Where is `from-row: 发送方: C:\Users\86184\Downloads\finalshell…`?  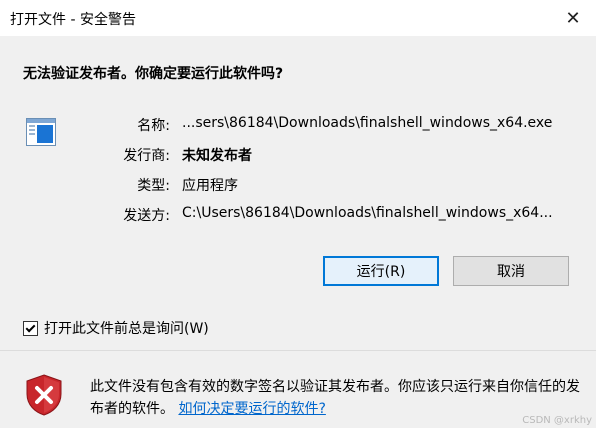 from-row: 发送方: C:\Users\86184\Downloads\finalshell… is located at coordinates (298, 216).